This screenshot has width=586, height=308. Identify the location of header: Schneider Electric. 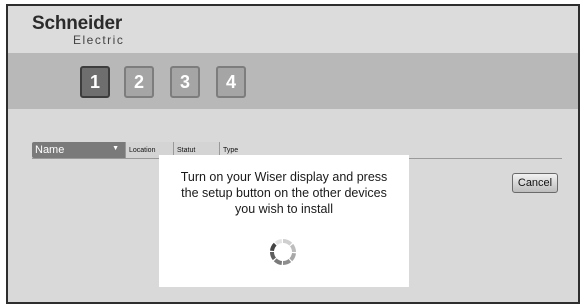
(293, 29).